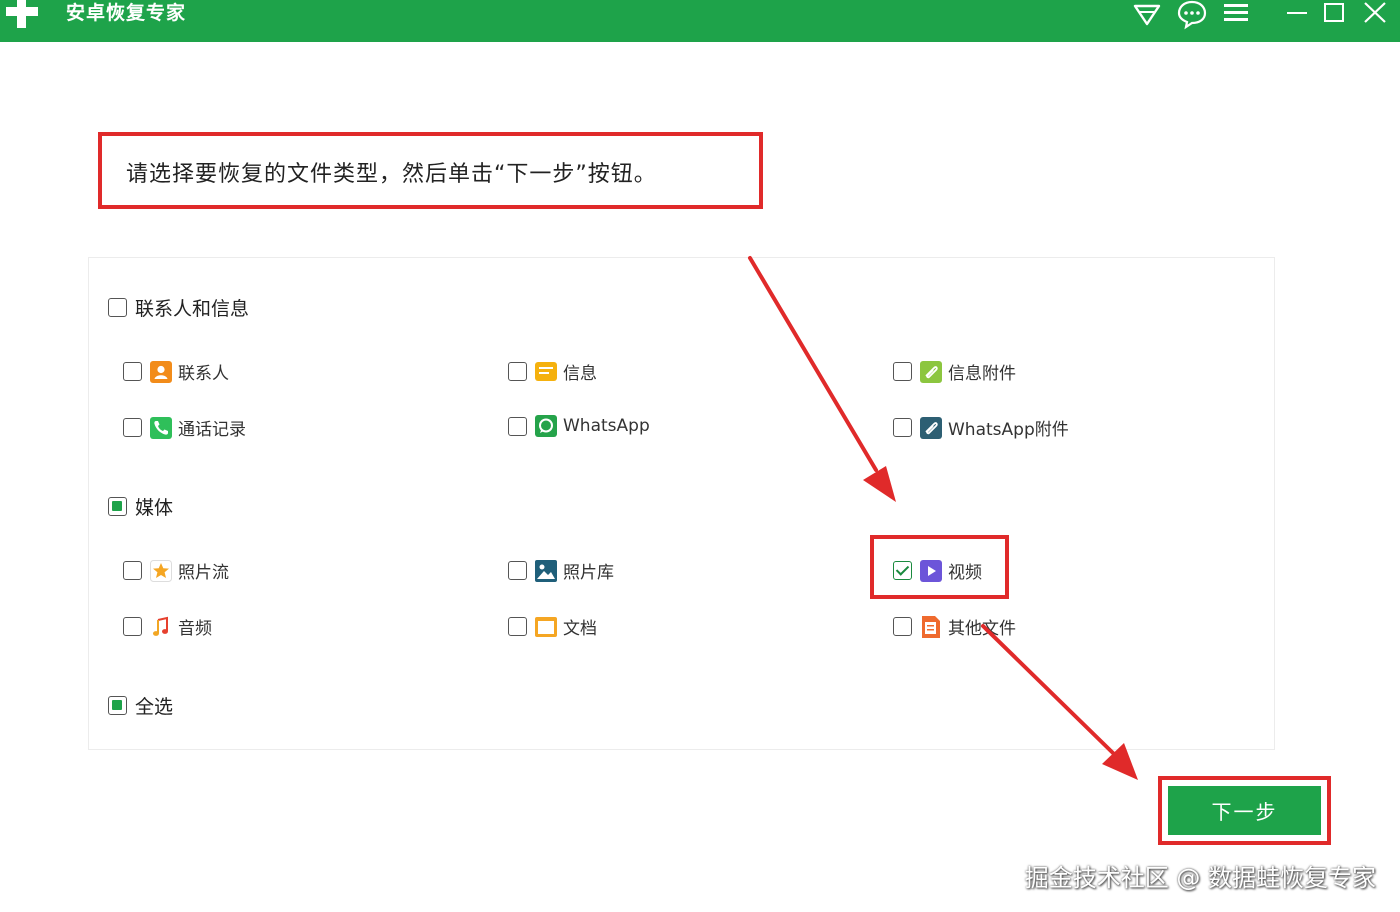 This screenshot has height=912, width=1400. Describe the element at coordinates (546, 570) in the screenshot. I see `photo-library-icon` at that location.